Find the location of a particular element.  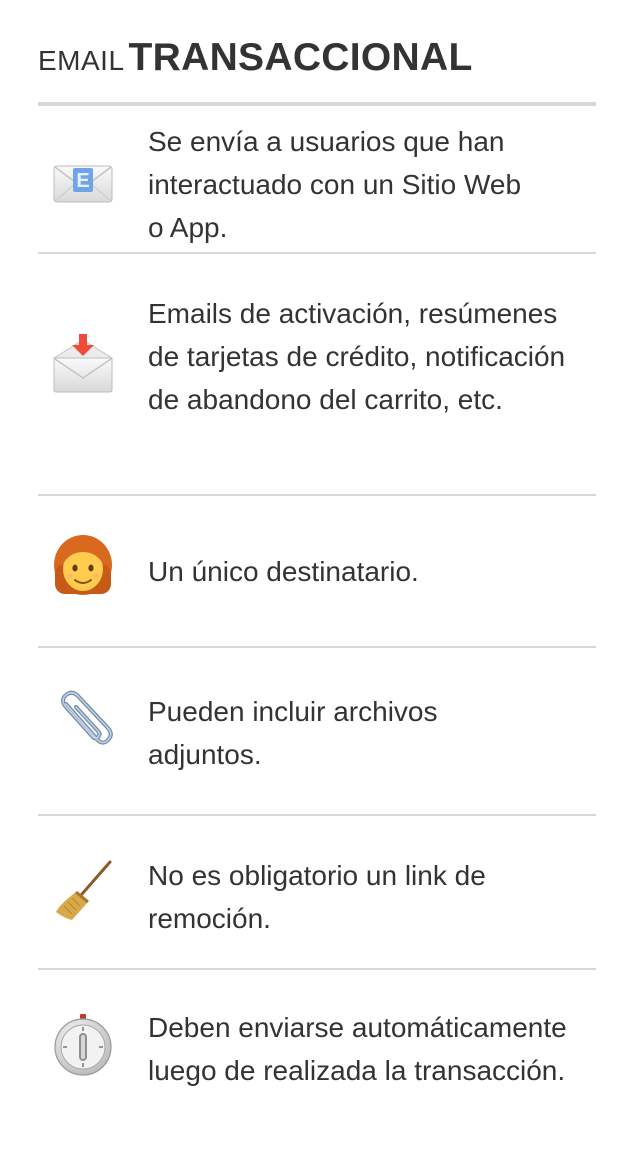

list-item-attachments: Pueden incluir archivos adjuntos. is located at coordinates (317, 732).